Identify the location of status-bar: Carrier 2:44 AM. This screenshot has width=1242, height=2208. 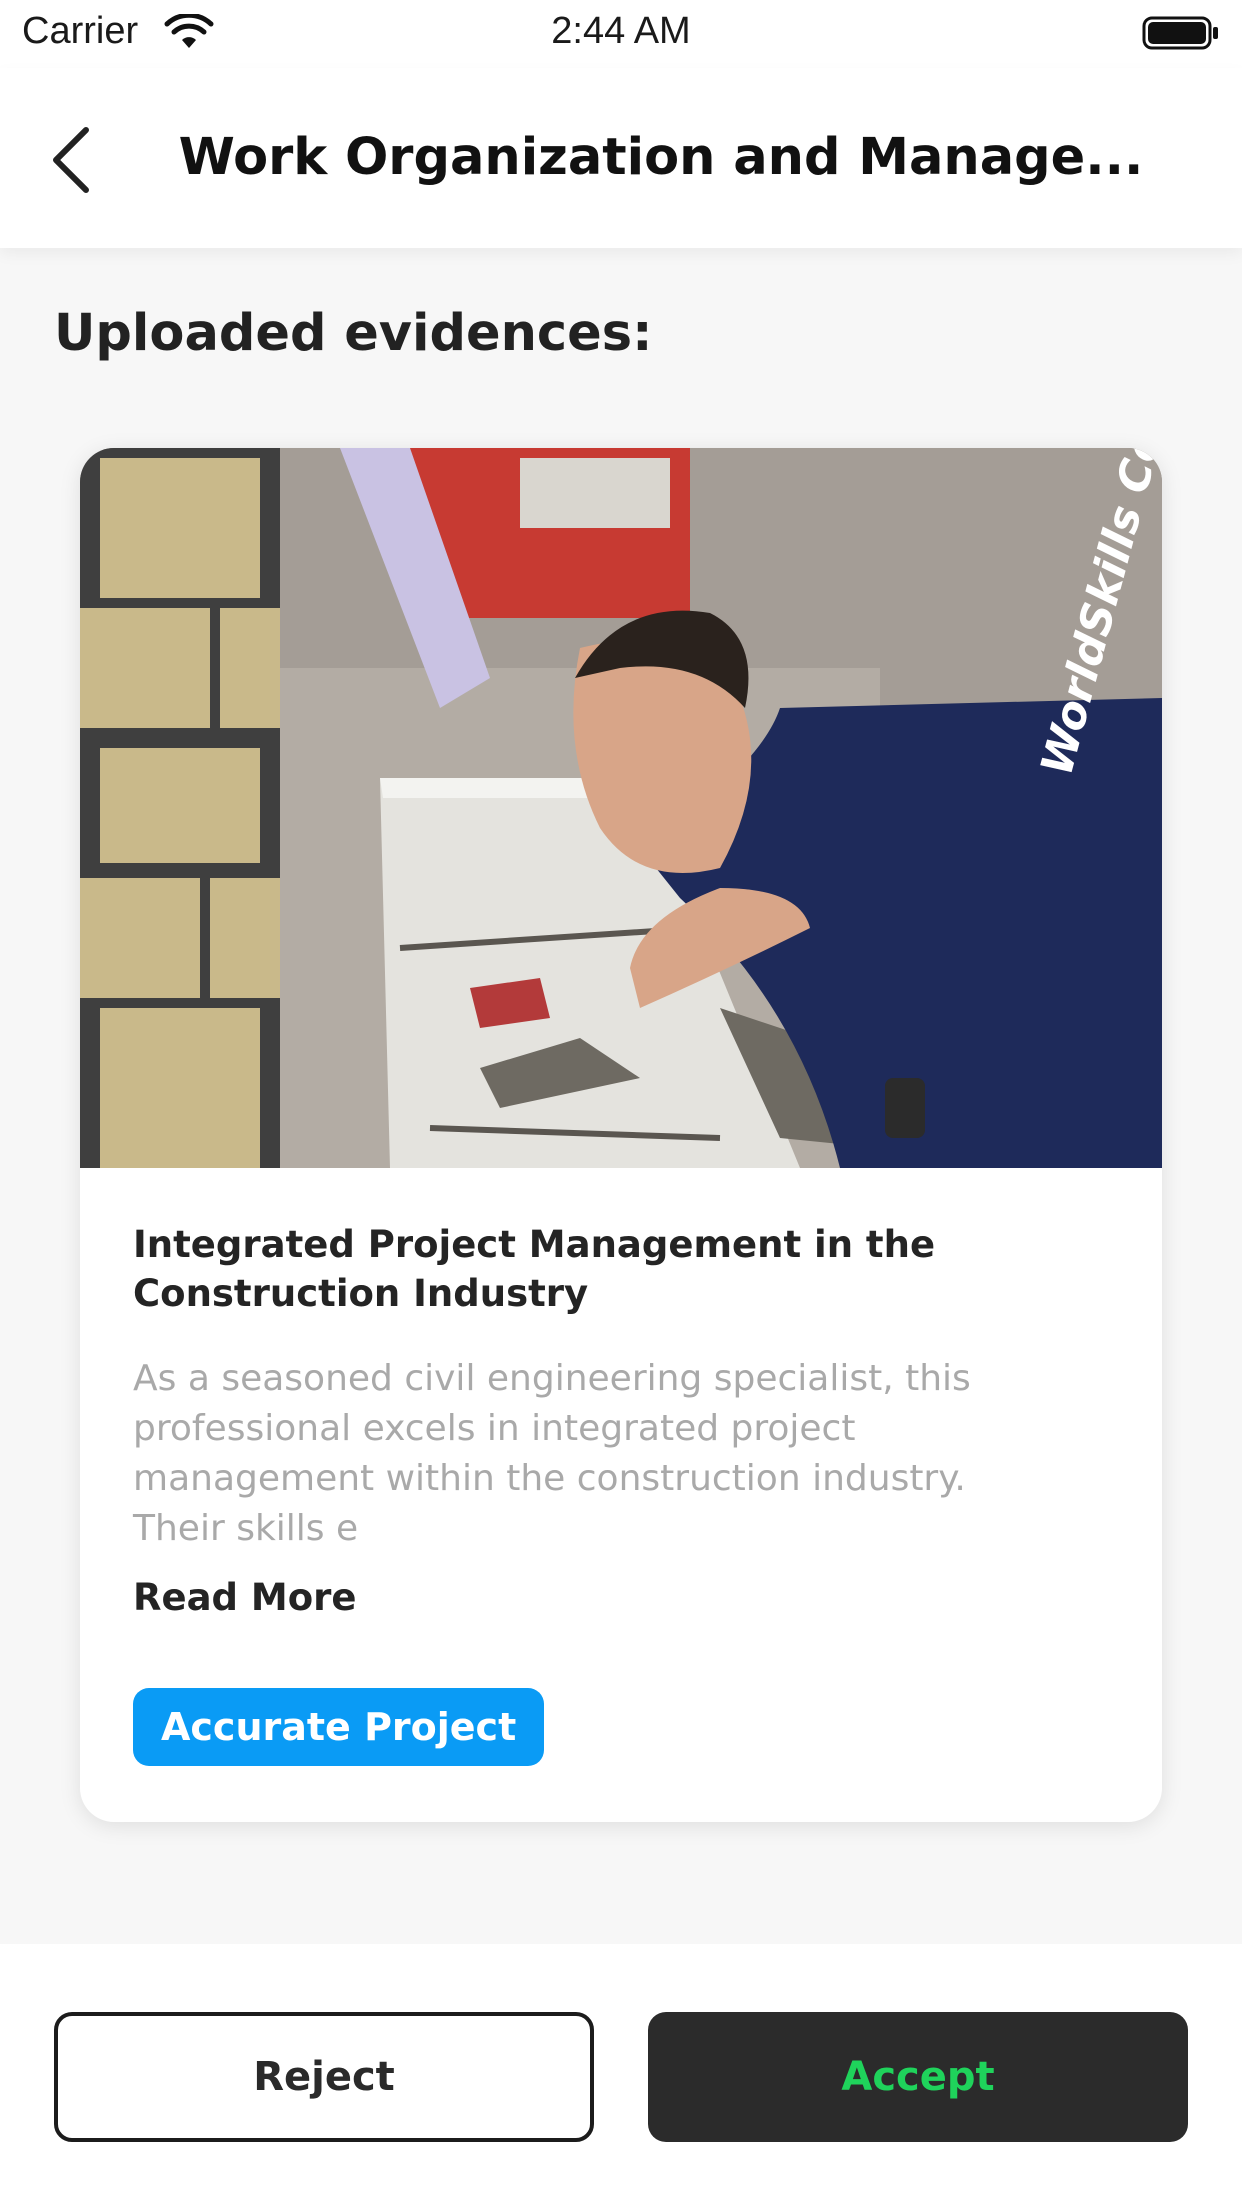
(621, 34).